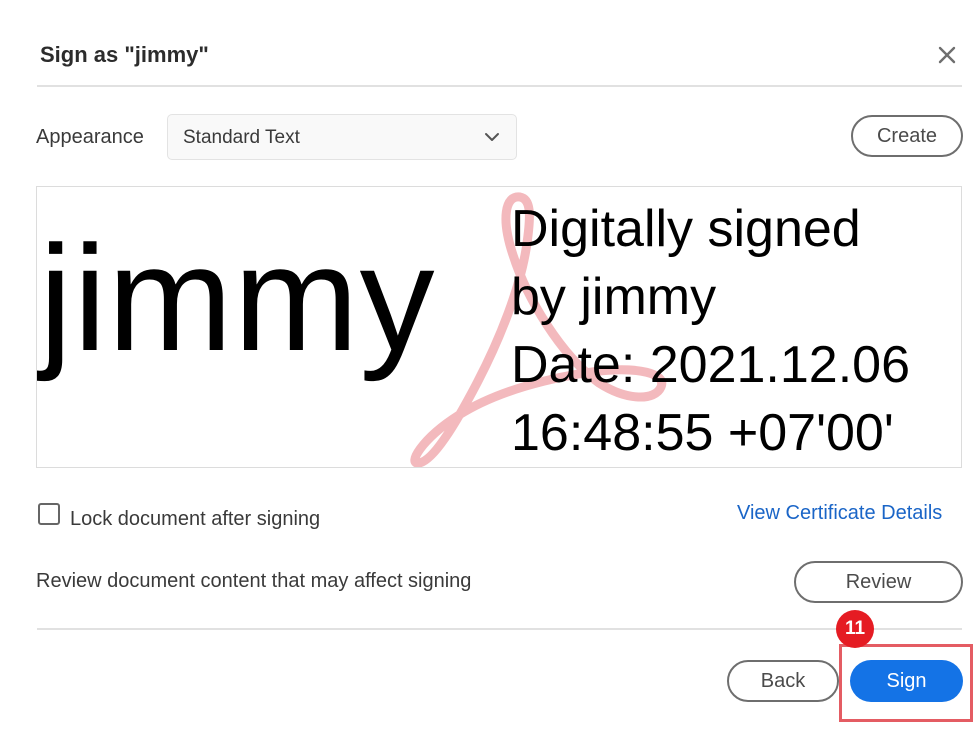 Image resolution: width=979 pixels, height=735 pixels. What do you see at coordinates (839, 513) in the screenshot?
I see `view-certificate-link: View Certificate Details` at bounding box center [839, 513].